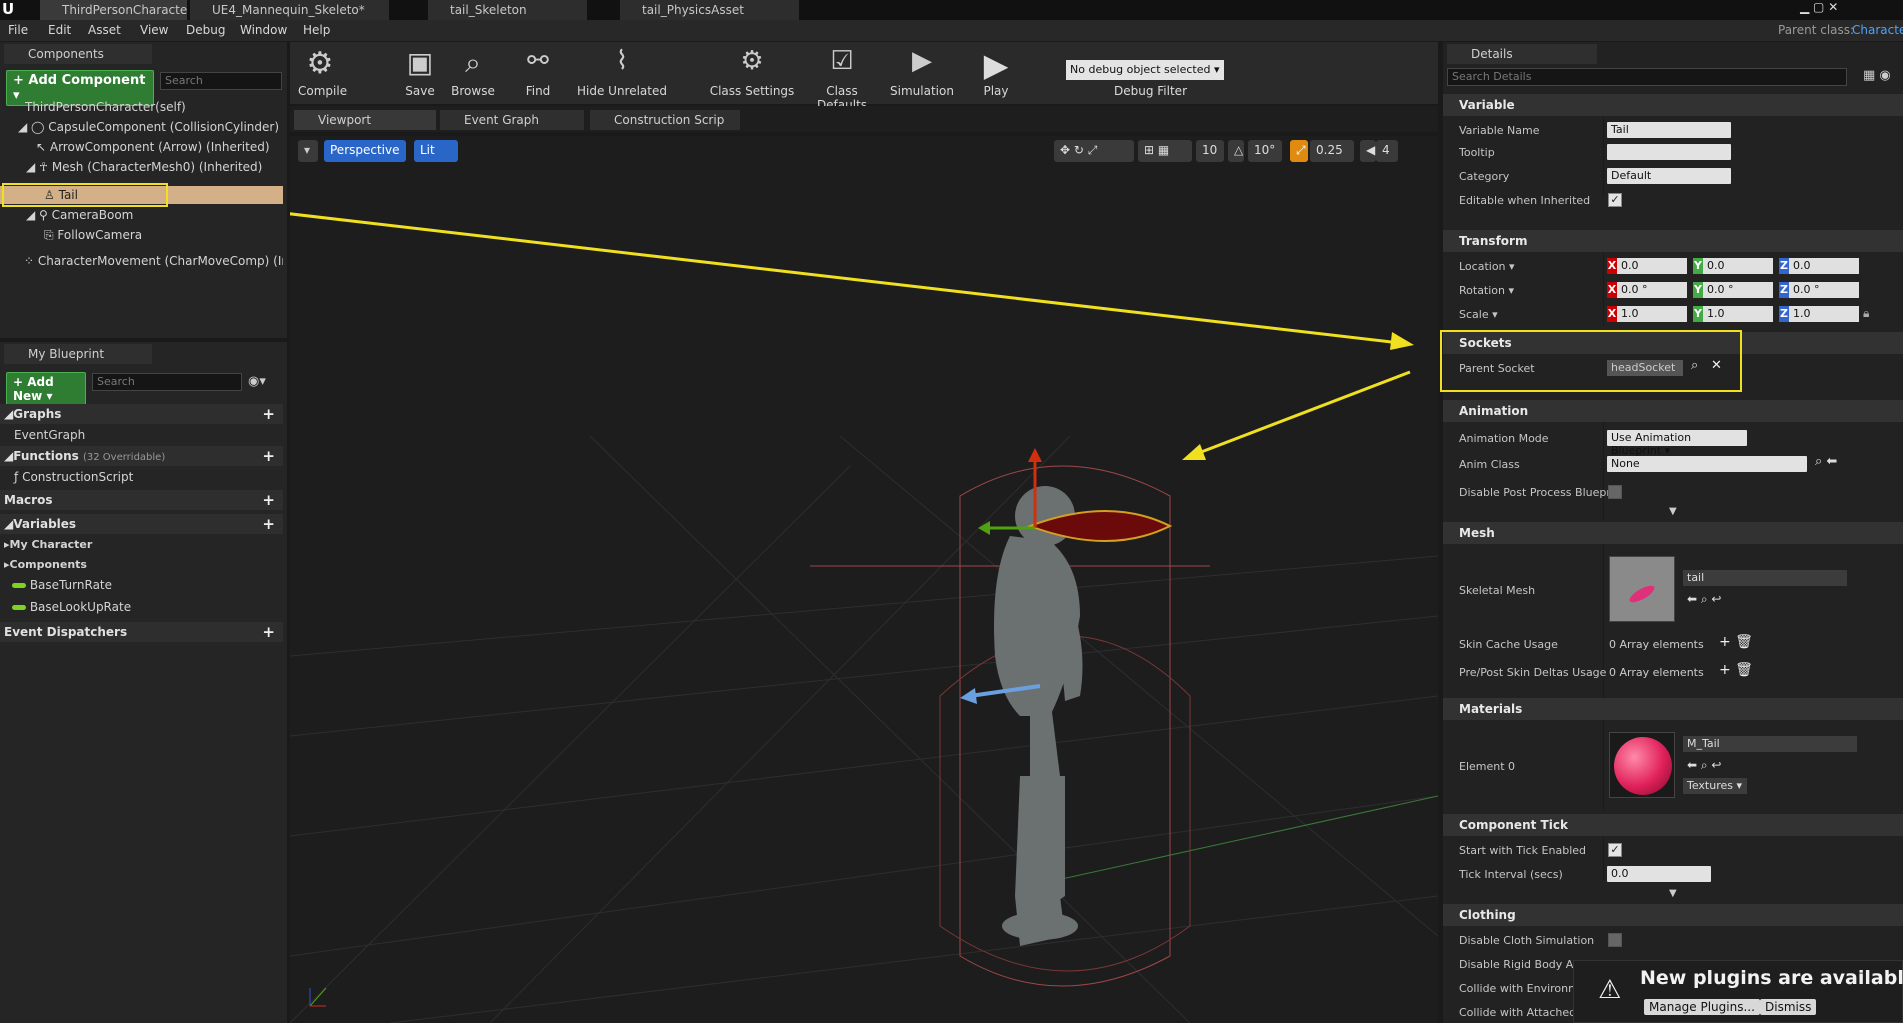 This screenshot has height=1023, width=1903. Describe the element at coordinates (1824, 314) in the screenshot. I see `scale-z-field: 1.0` at that location.